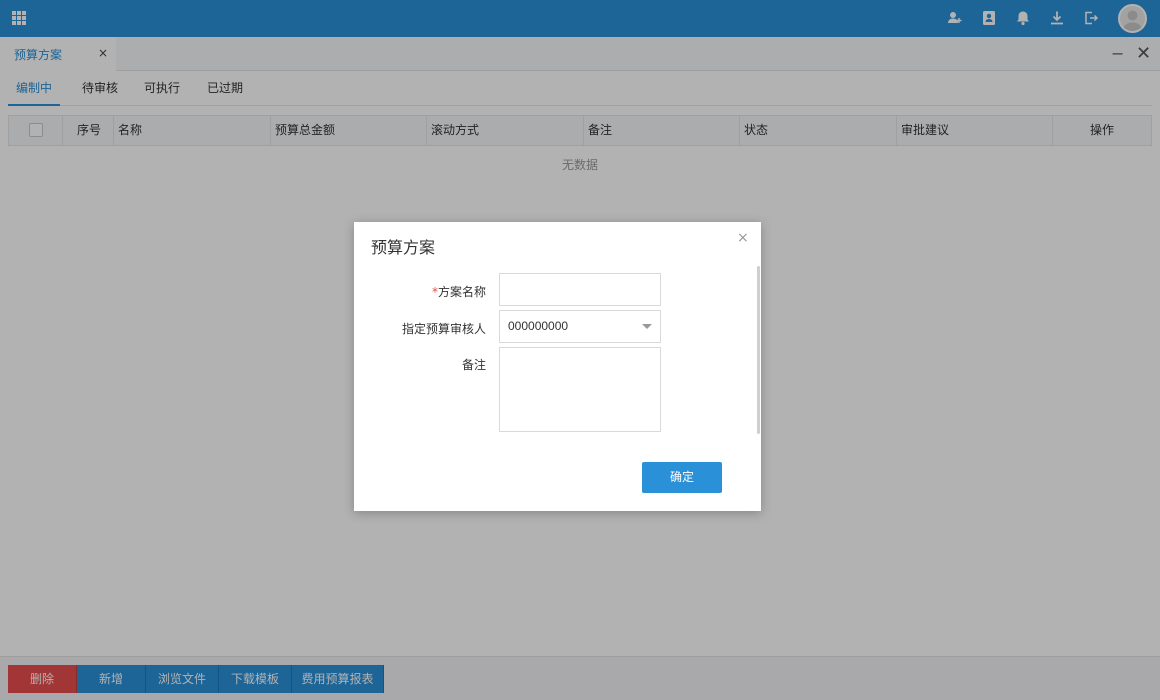  I want to click on remark-label: 备注, so click(473, 365).